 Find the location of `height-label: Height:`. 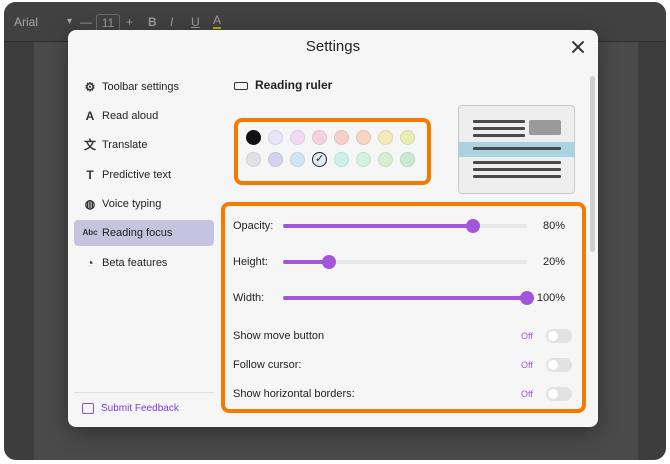

height-label: Height: is located at coordinates (250, 262).